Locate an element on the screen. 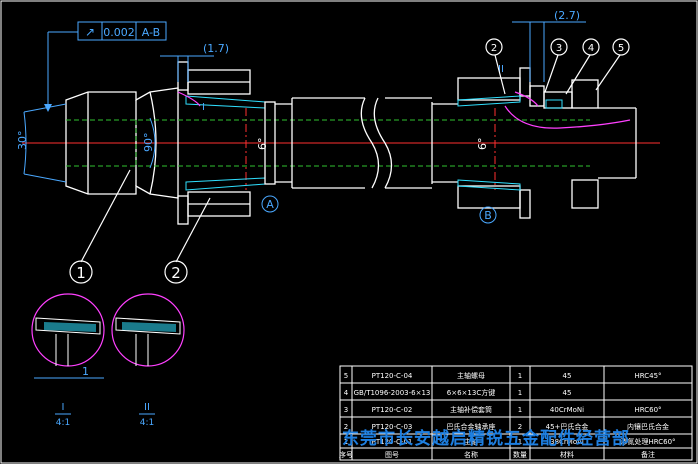 The width and height of the screenshot is (698, 464). callout-2-right: 2 is located at coordinates (494, 48).